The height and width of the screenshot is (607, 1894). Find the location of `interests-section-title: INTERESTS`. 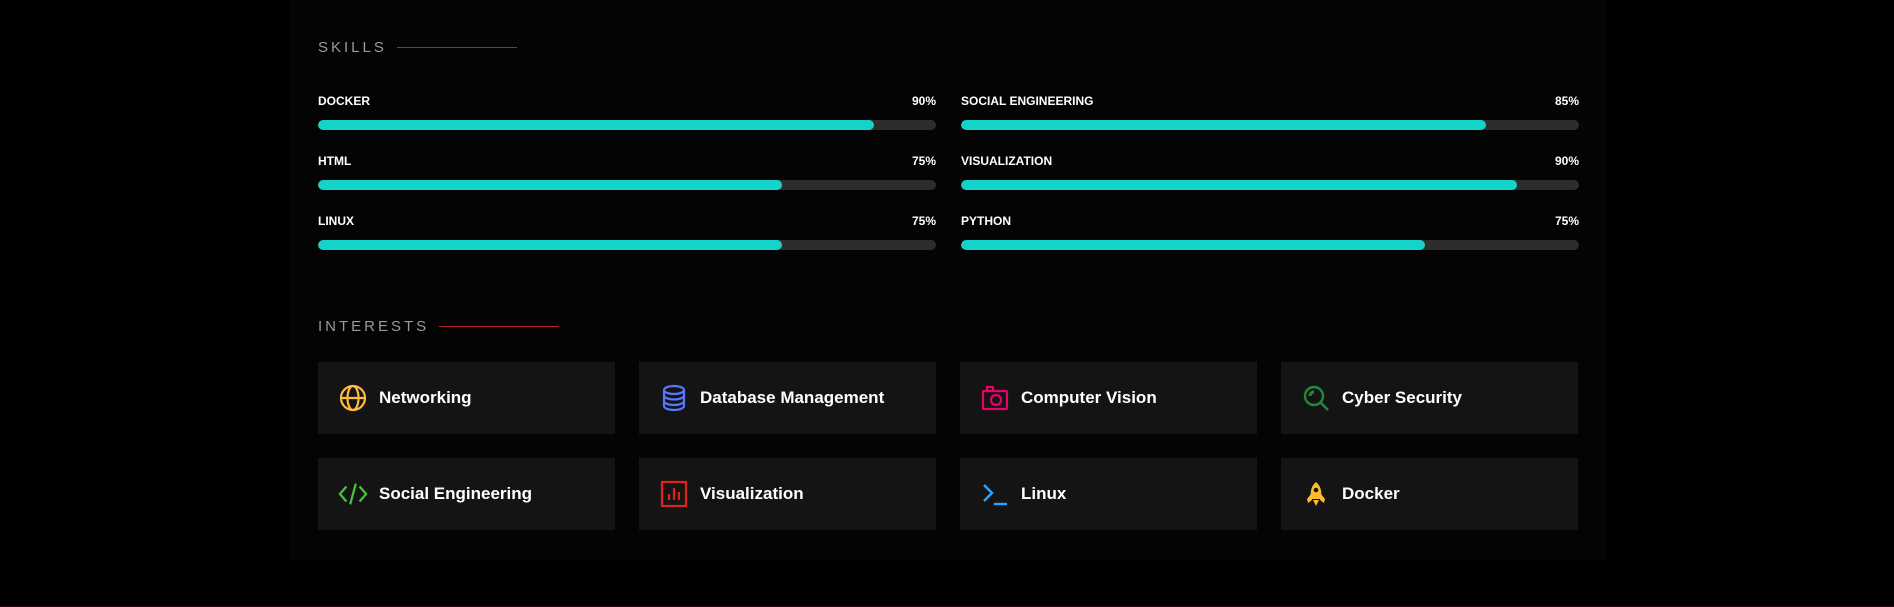

interests-section-title: INTERESTS is located at coordinates (439, 326).